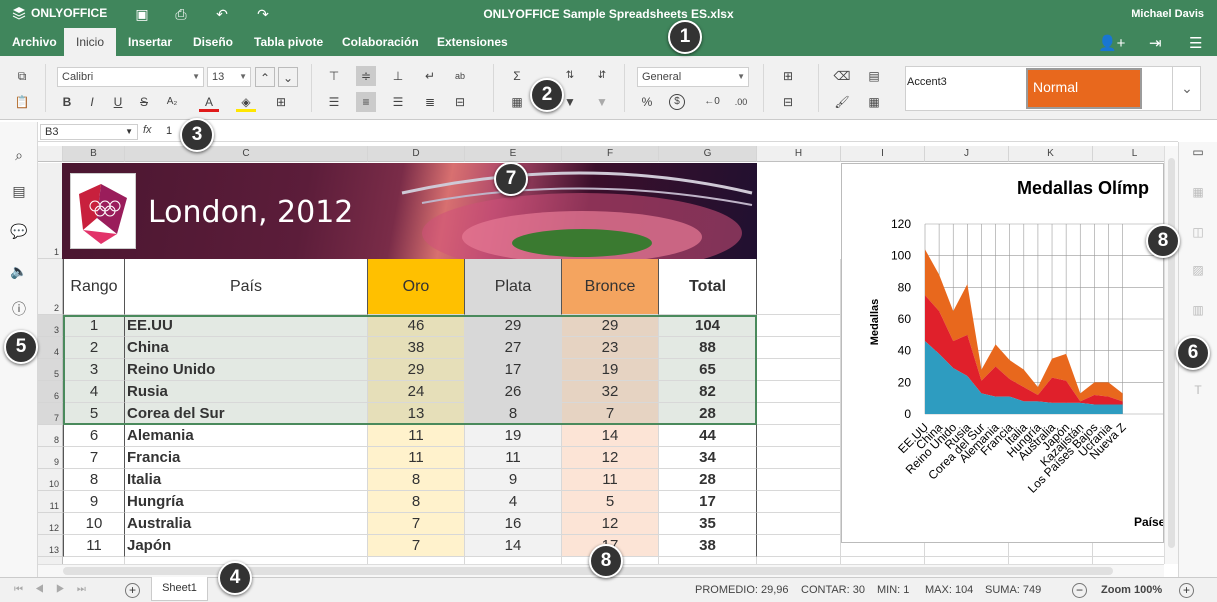 This screenshot has height=602, width=1217. What do you see at coordinates (693, 77) in the screenshot?
I see `number-format-select: General ▼` at bounding box center [693, 77].